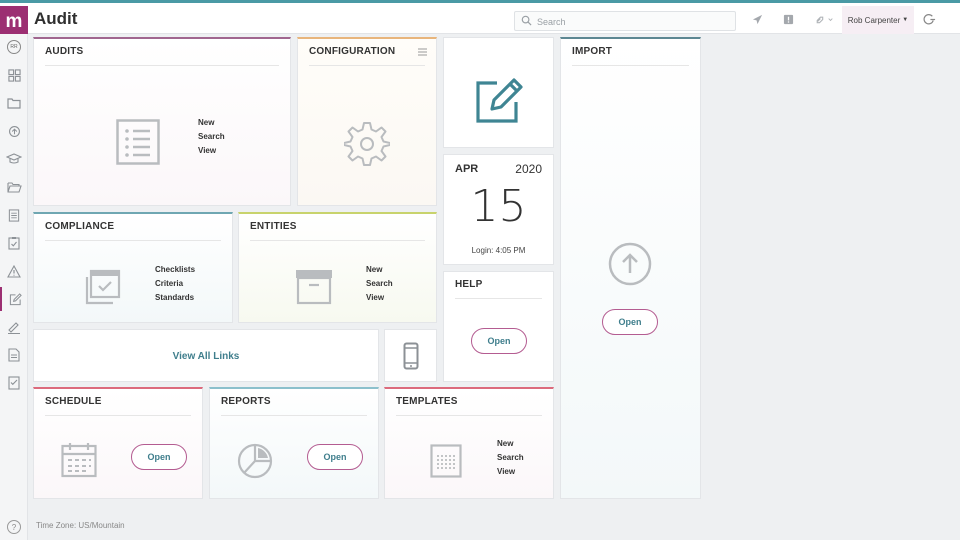  I want to click on dashboard-icon, so click(14, 75).